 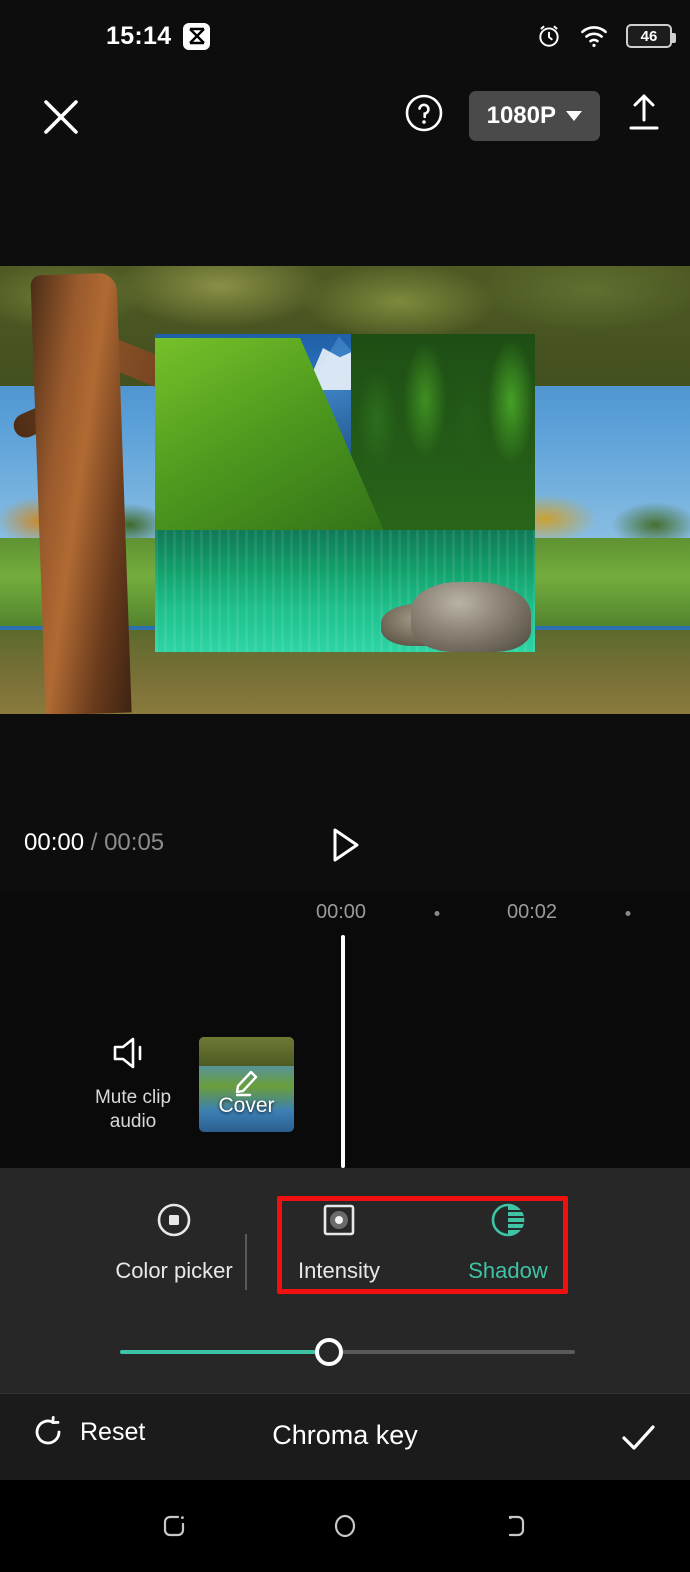 What do you see at coordinates (246, 1105) in the screenshot?
I see `cover-label: Cover` at bounding box center [246, 1105].